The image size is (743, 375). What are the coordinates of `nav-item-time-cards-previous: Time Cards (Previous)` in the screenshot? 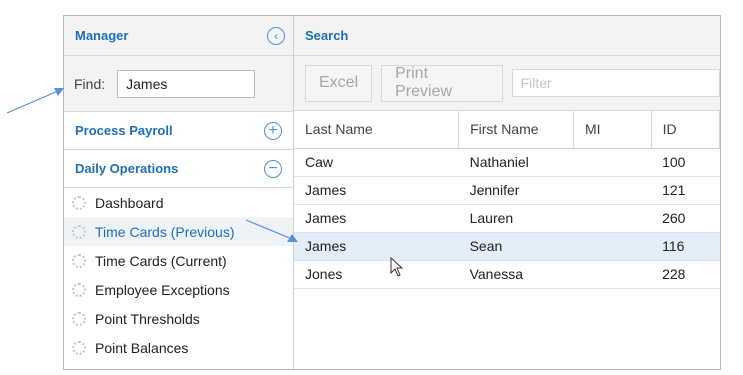 It's located at (178, 231).